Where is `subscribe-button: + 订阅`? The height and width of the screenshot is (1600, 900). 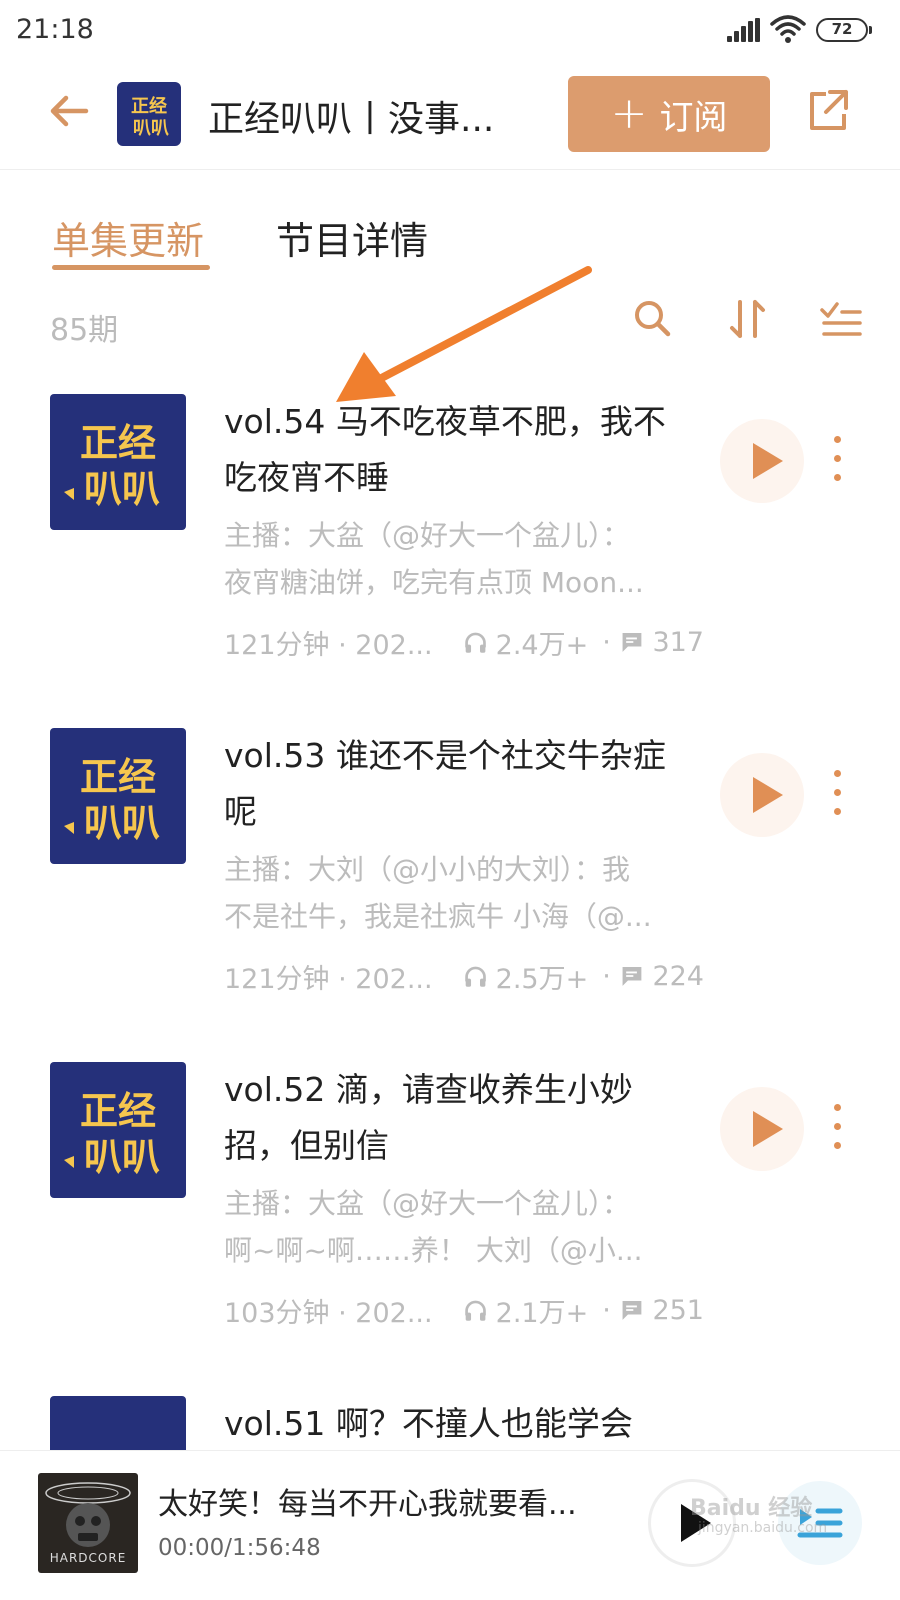
subscribe-button: + 订阅 is located at coordinates (669, 114).